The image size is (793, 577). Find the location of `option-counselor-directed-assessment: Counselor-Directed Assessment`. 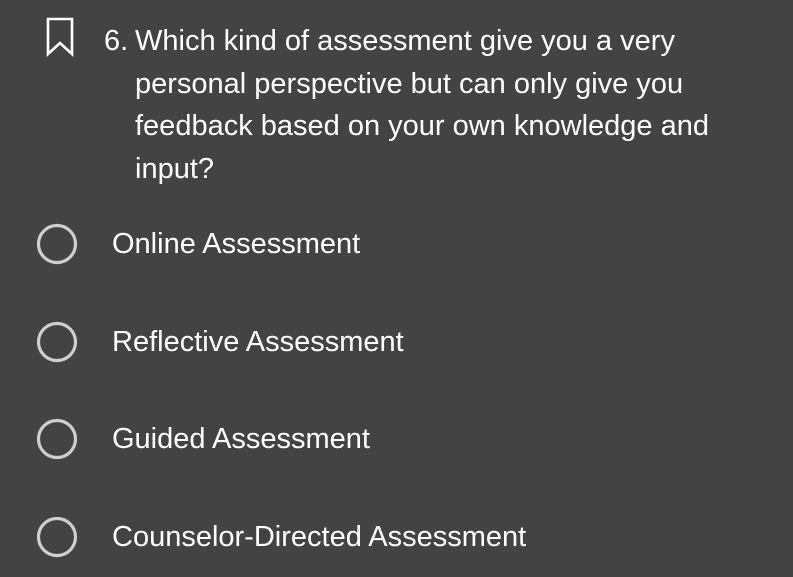

option-counselor-directed-assessment: Counselor-Directed Assessment is located at coordinates (316, 537).